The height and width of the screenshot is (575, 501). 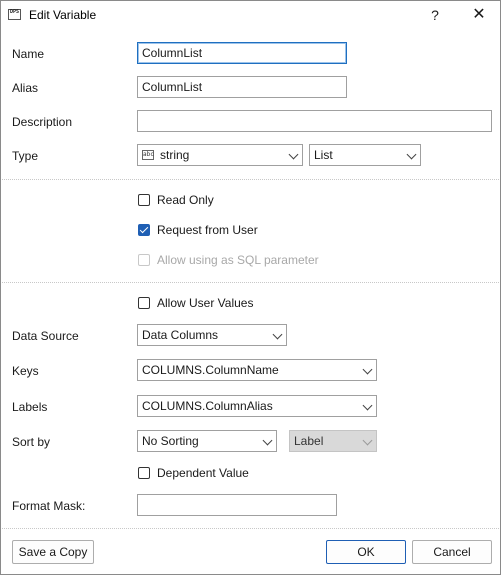 I want to click on help-button: ?, so click(x=435, y=15).